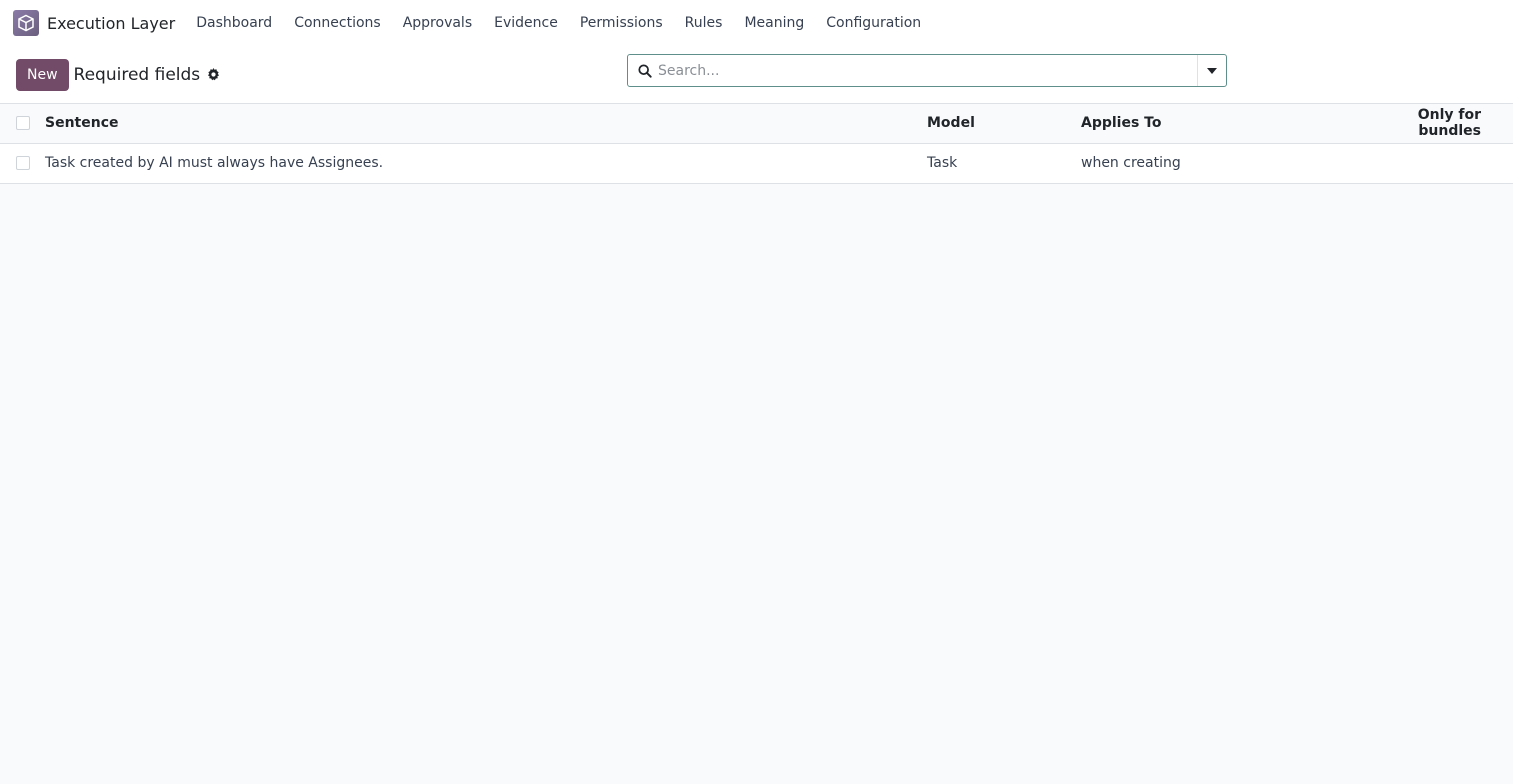 This screenshot has height=784, width=1513. What do you see at coordinates (704, 23) in the screenshot?
I see `nav-item-rules: Rules` at bounding box center [704, 23].